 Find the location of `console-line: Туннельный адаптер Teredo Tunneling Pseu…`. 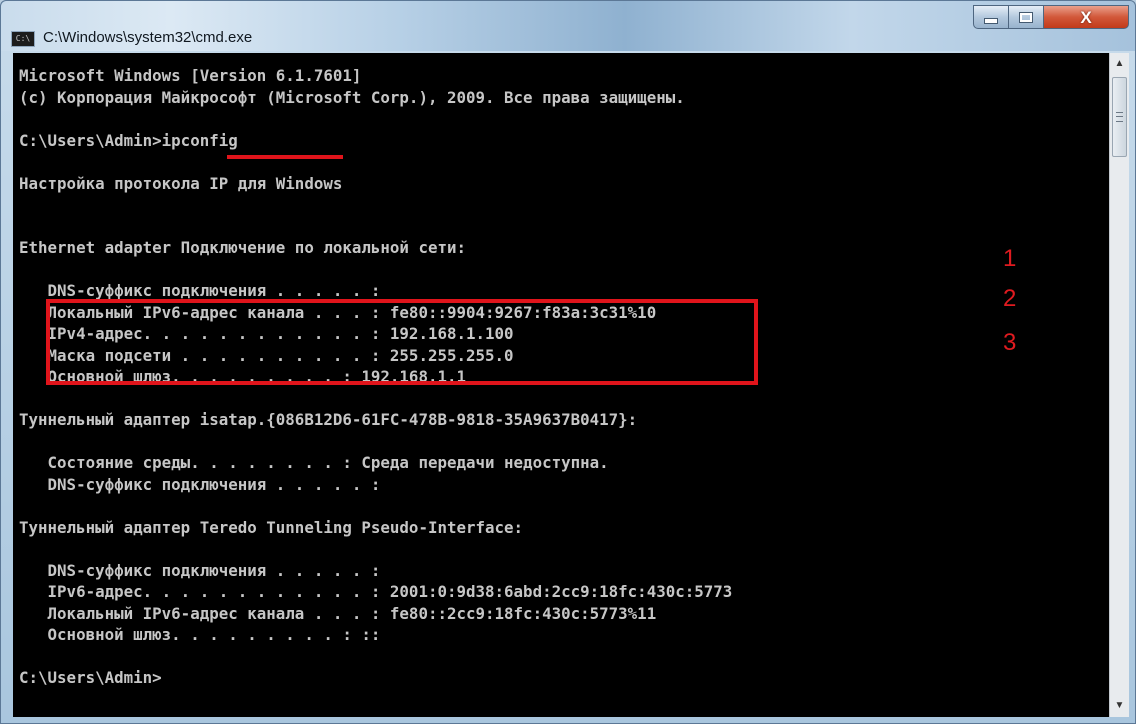

console-line: Туннельный адаптер Teredo Tunneling Pseu… is located at coordinates (271, 527).